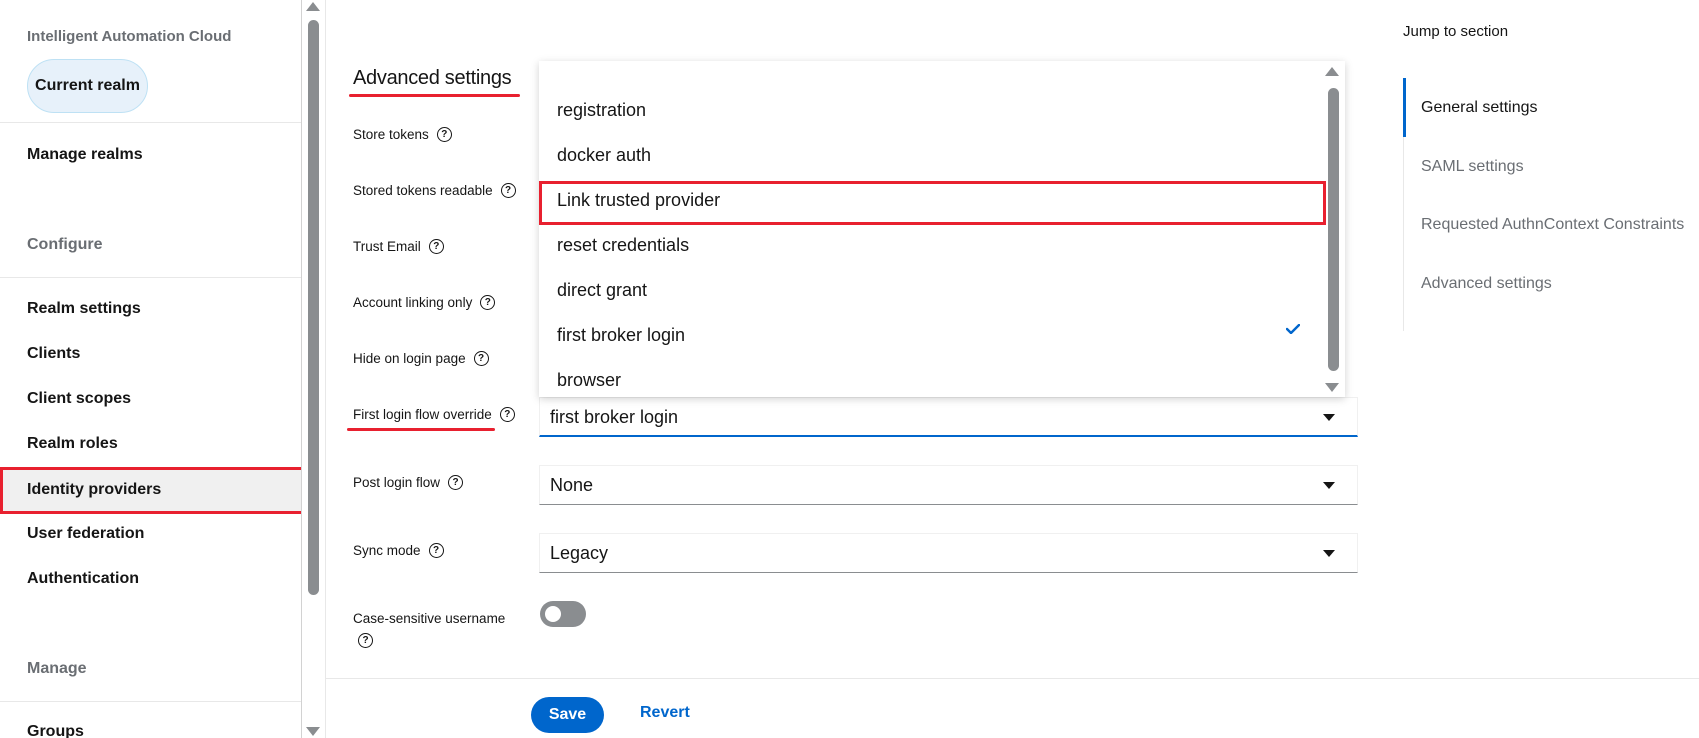 This screenshot has height=738, width=1699. What do you see at coordinates (423, 190) in the screenshot?
I see `label-text: Stored tokens readable` at bounding box center [423, 190].